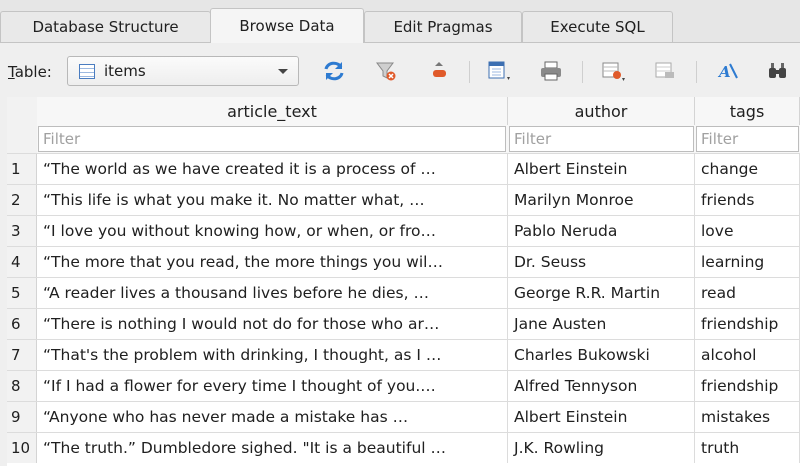  What do you see at coordinates (334, 71) in the screenshot?
I see `refresh-icon` at bounding box center [334, 71].